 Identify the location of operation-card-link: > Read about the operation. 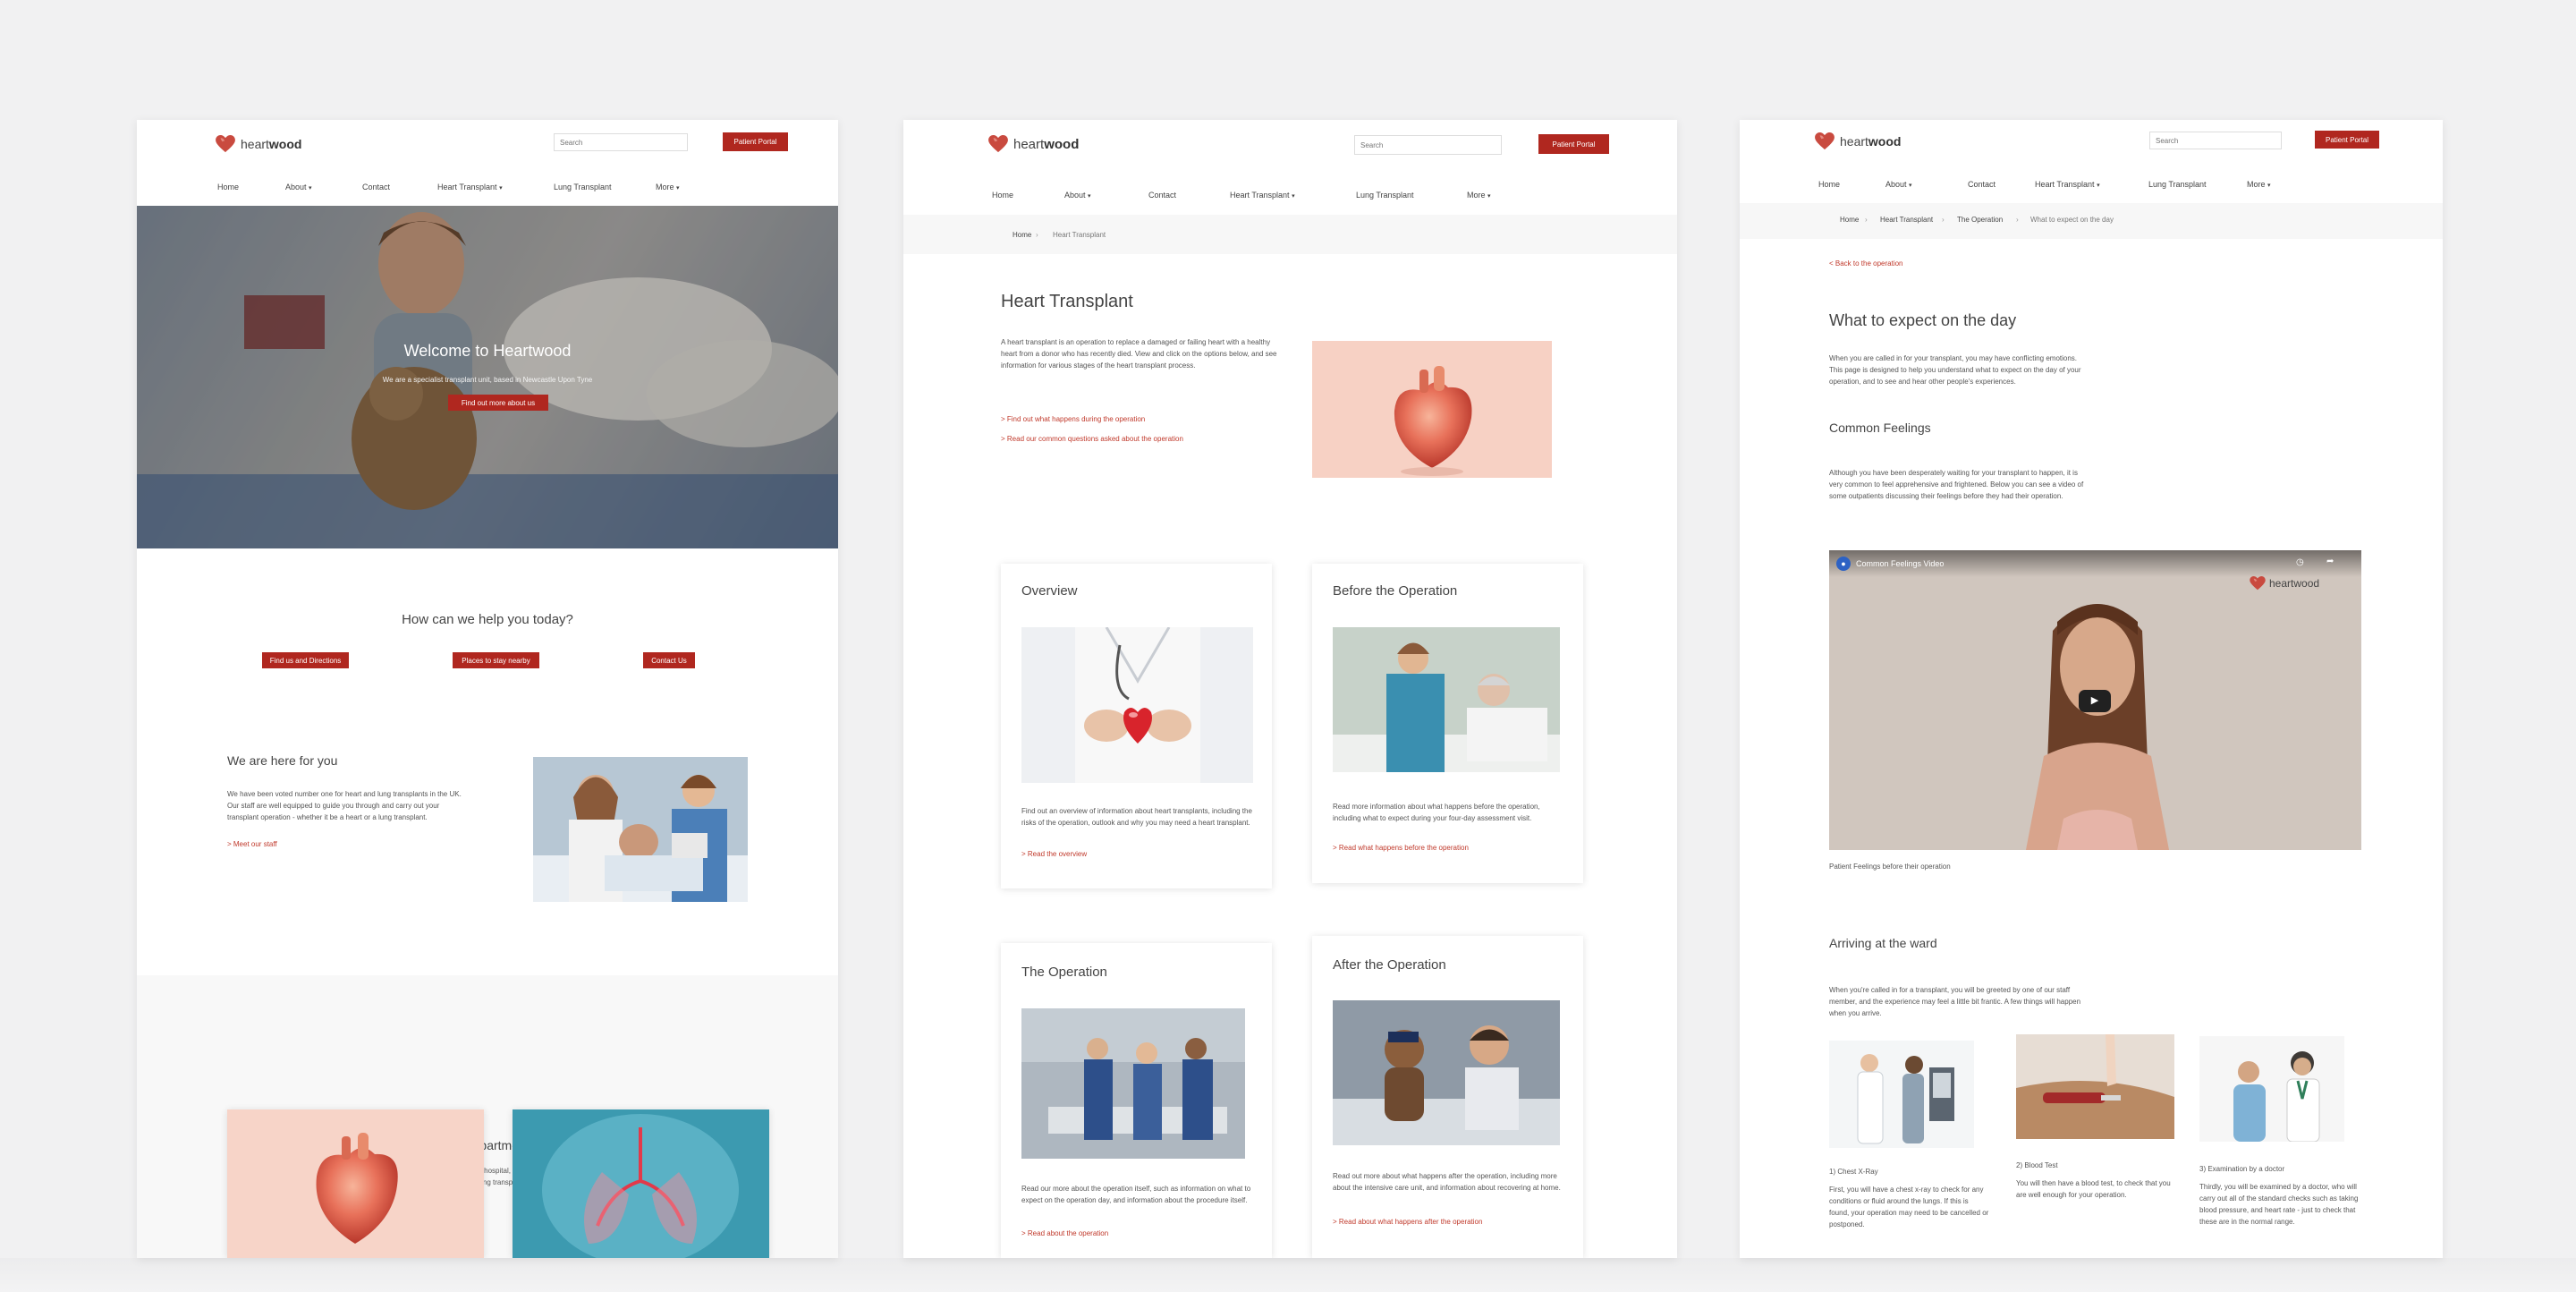
(1064, 1233).